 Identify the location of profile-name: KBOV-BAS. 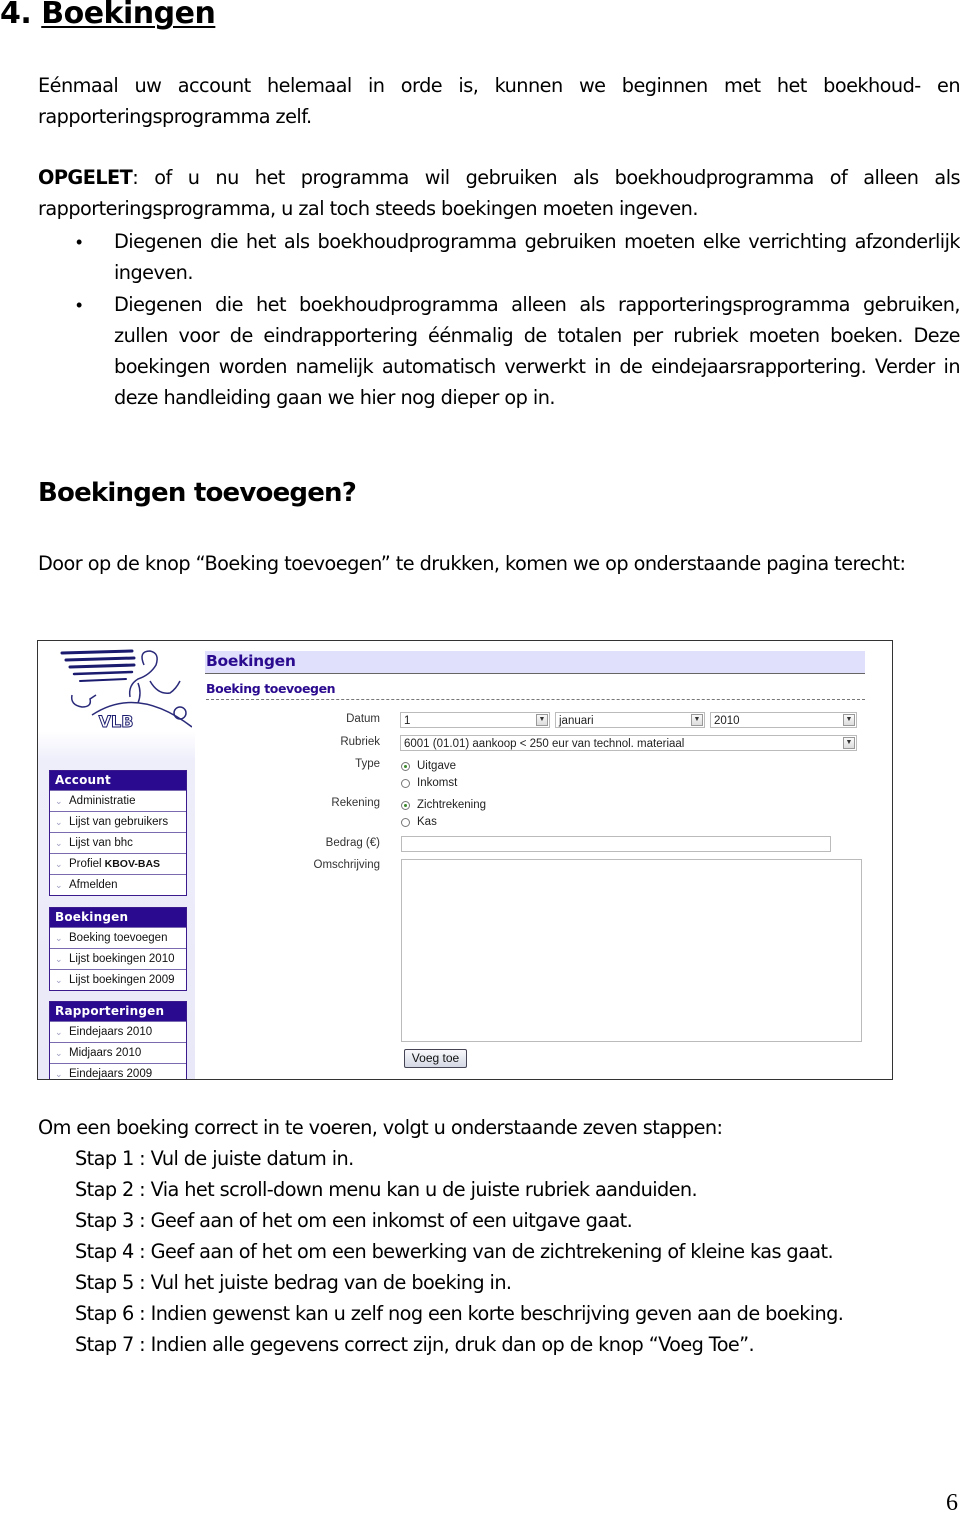
(132, 864).